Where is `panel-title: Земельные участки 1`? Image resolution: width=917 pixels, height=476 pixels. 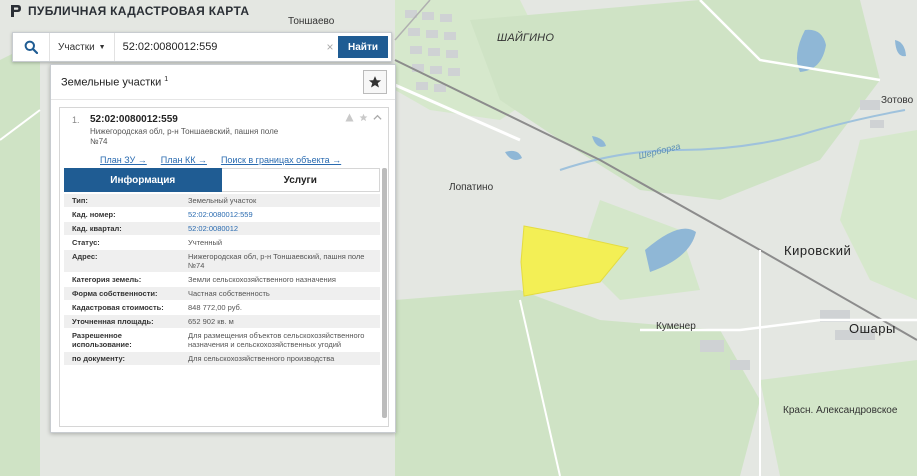
panel-title: Земельные участки 1 is located at coordinates (114, 82).